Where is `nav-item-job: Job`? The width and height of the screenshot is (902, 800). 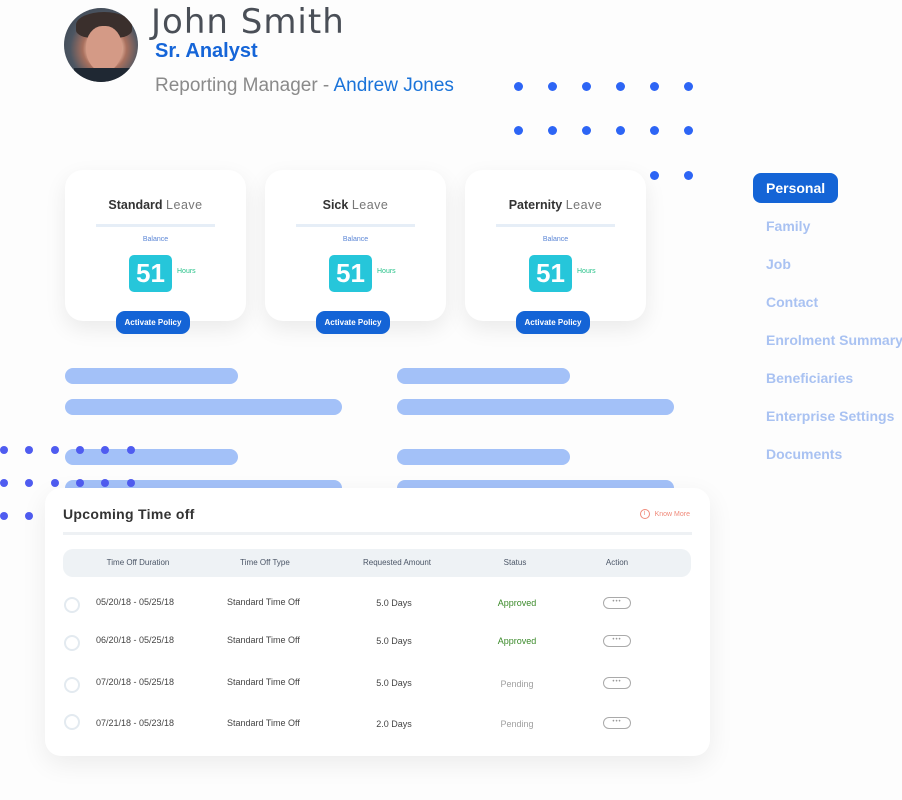 nav-item-job: Job is located at coordinates (827, 268).